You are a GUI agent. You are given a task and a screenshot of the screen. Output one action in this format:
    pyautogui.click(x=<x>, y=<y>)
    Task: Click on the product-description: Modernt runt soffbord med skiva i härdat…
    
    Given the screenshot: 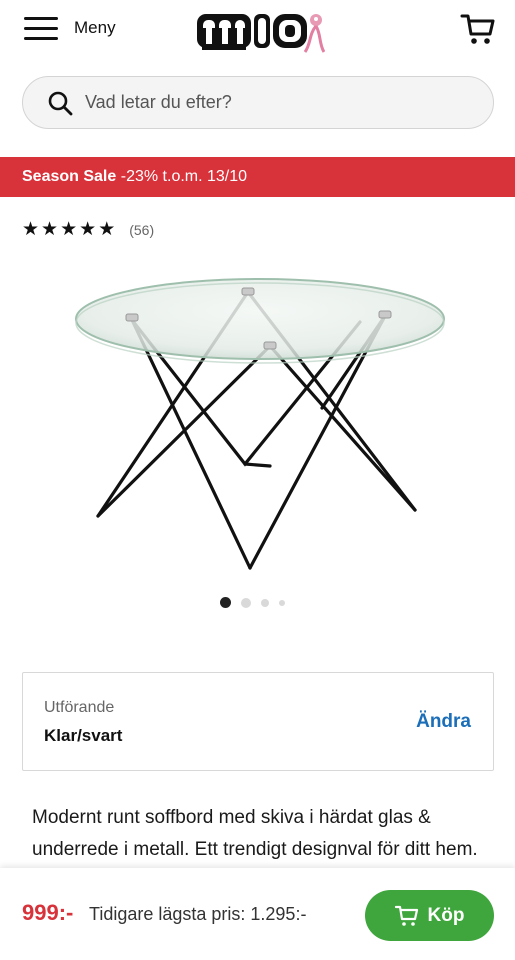 What is the action you would take?
    pyautogui.click(x=255, y=833)
    